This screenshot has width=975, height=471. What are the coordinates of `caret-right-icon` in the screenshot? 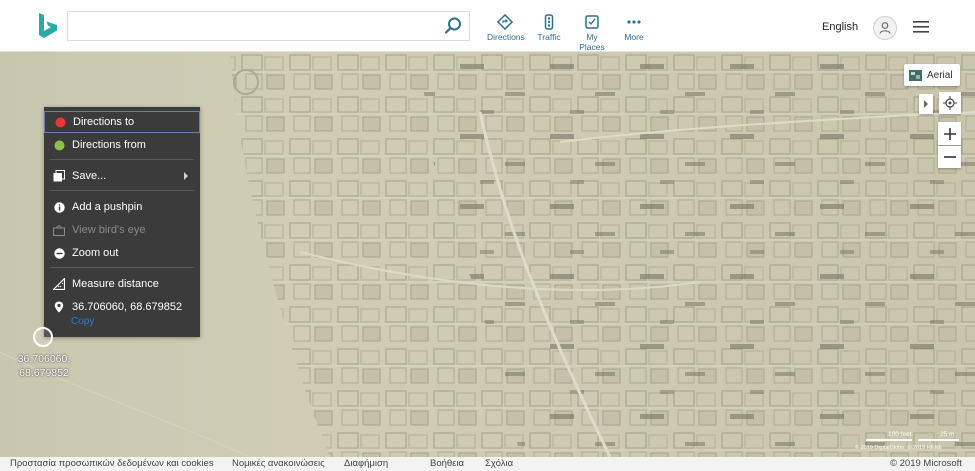 It's located at (926, 104).